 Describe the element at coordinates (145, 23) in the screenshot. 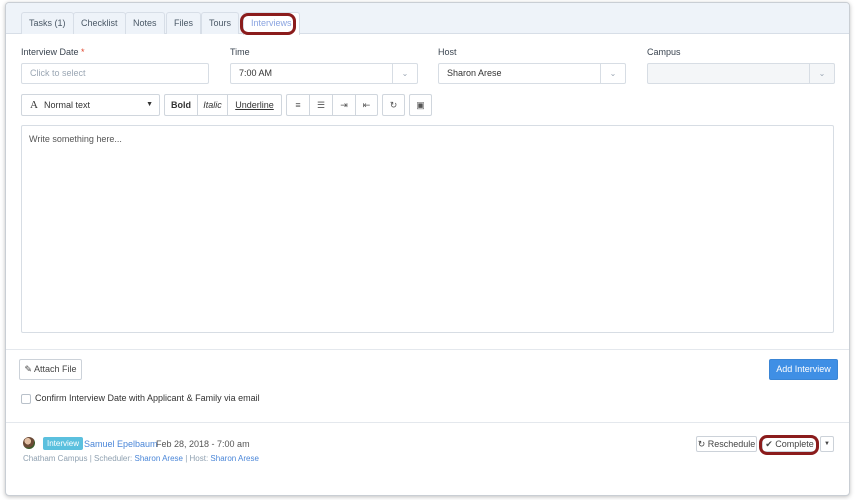

I see `tab-notes: Notes` at that location.